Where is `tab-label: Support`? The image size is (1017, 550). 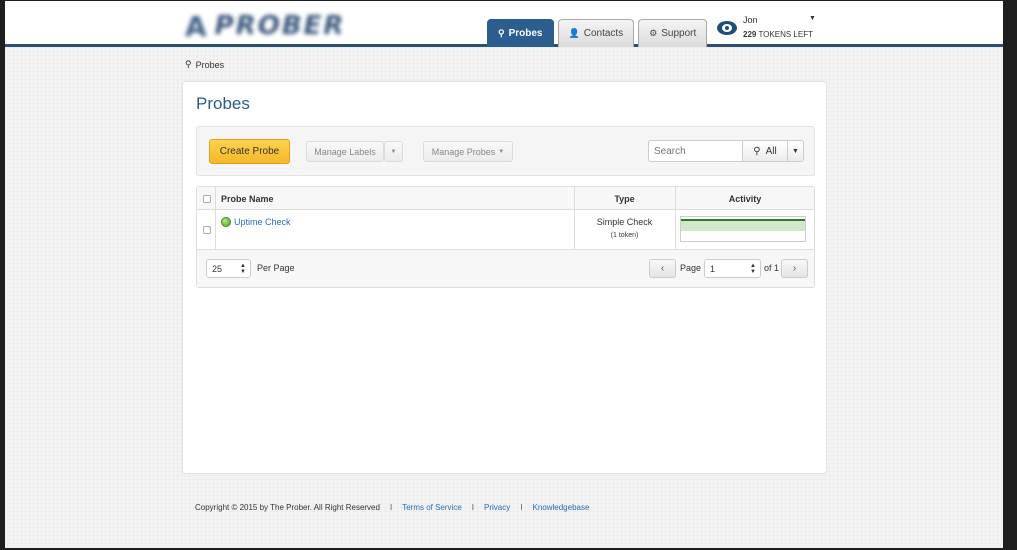
tab-label: Support is located at coordinates (679, 33).